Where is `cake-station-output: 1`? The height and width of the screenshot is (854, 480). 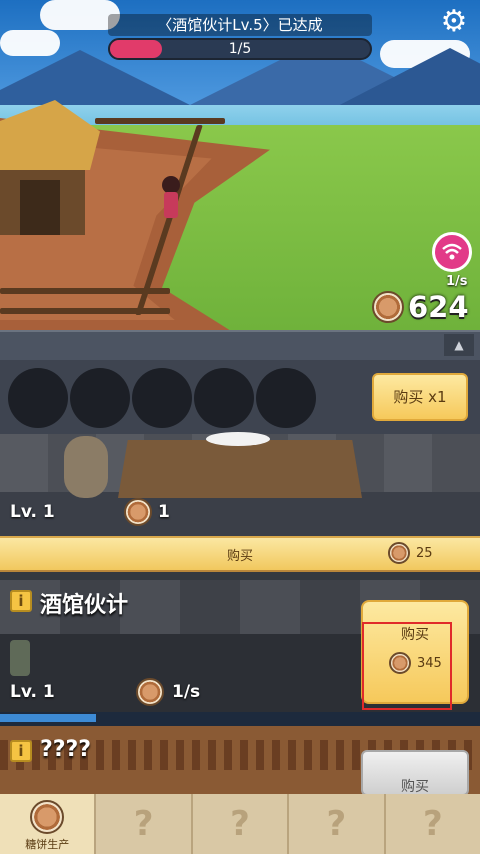
cake-station-output: 1 is located at coordinates (164, 512).